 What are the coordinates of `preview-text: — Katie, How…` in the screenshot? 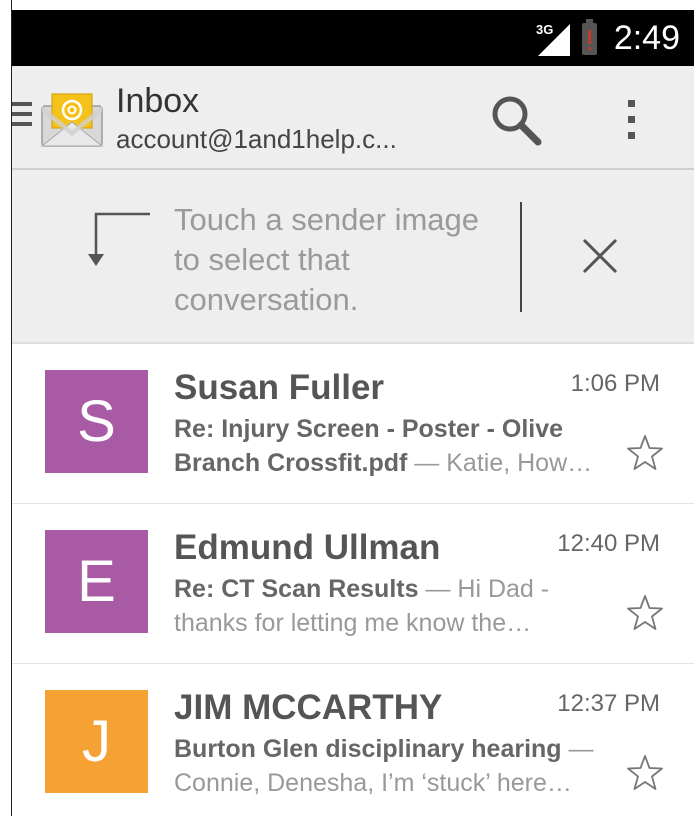 It's located at (500, 463).